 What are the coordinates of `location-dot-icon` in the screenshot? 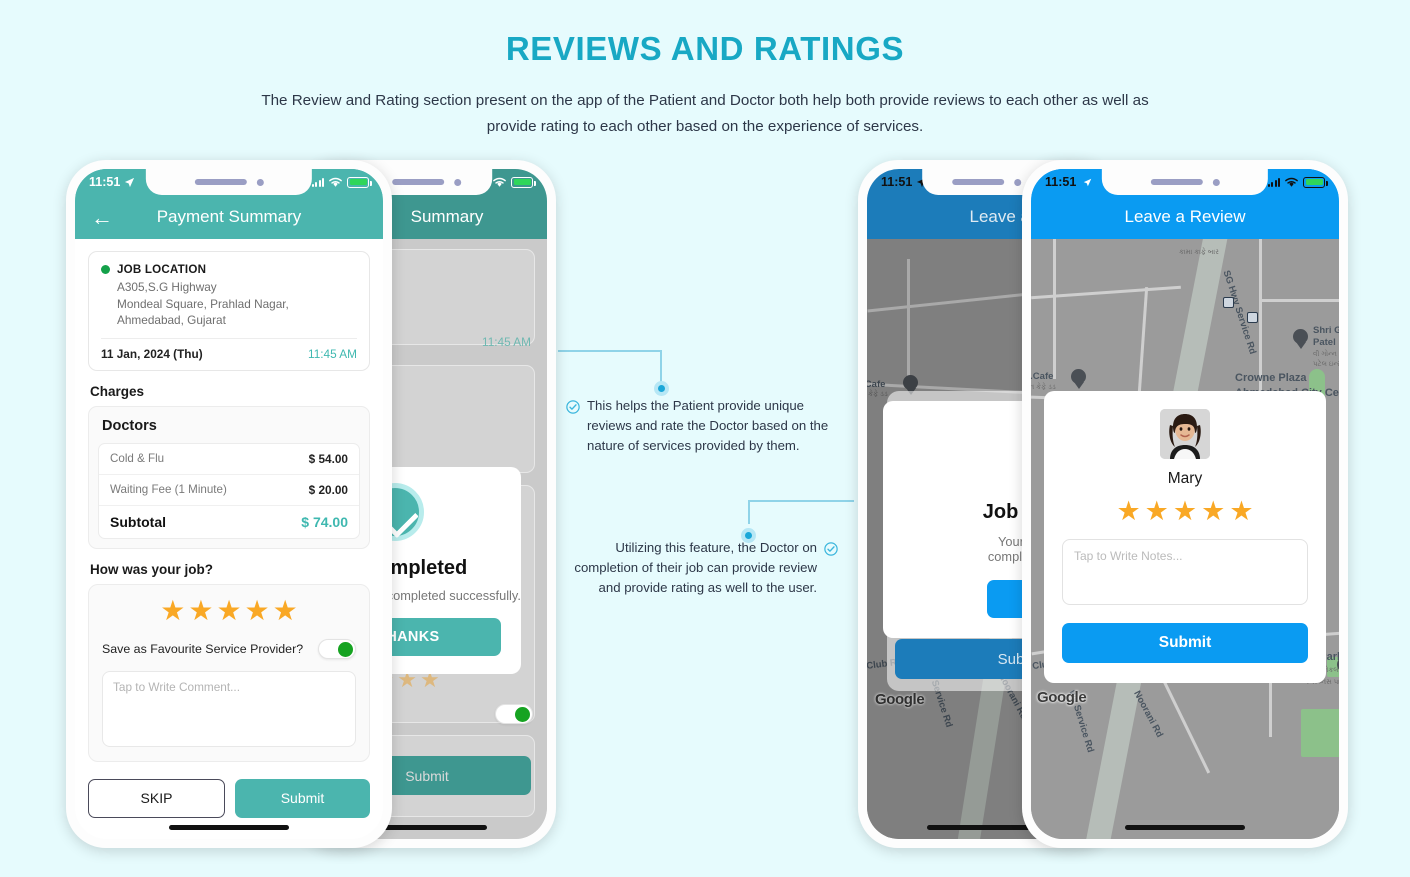 It's located at (105, 269).